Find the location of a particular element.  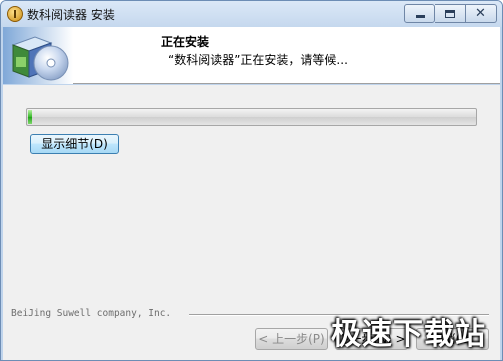

brand-text: BeiJing Suwell company, Inc. is located at coordinates (91, 313).